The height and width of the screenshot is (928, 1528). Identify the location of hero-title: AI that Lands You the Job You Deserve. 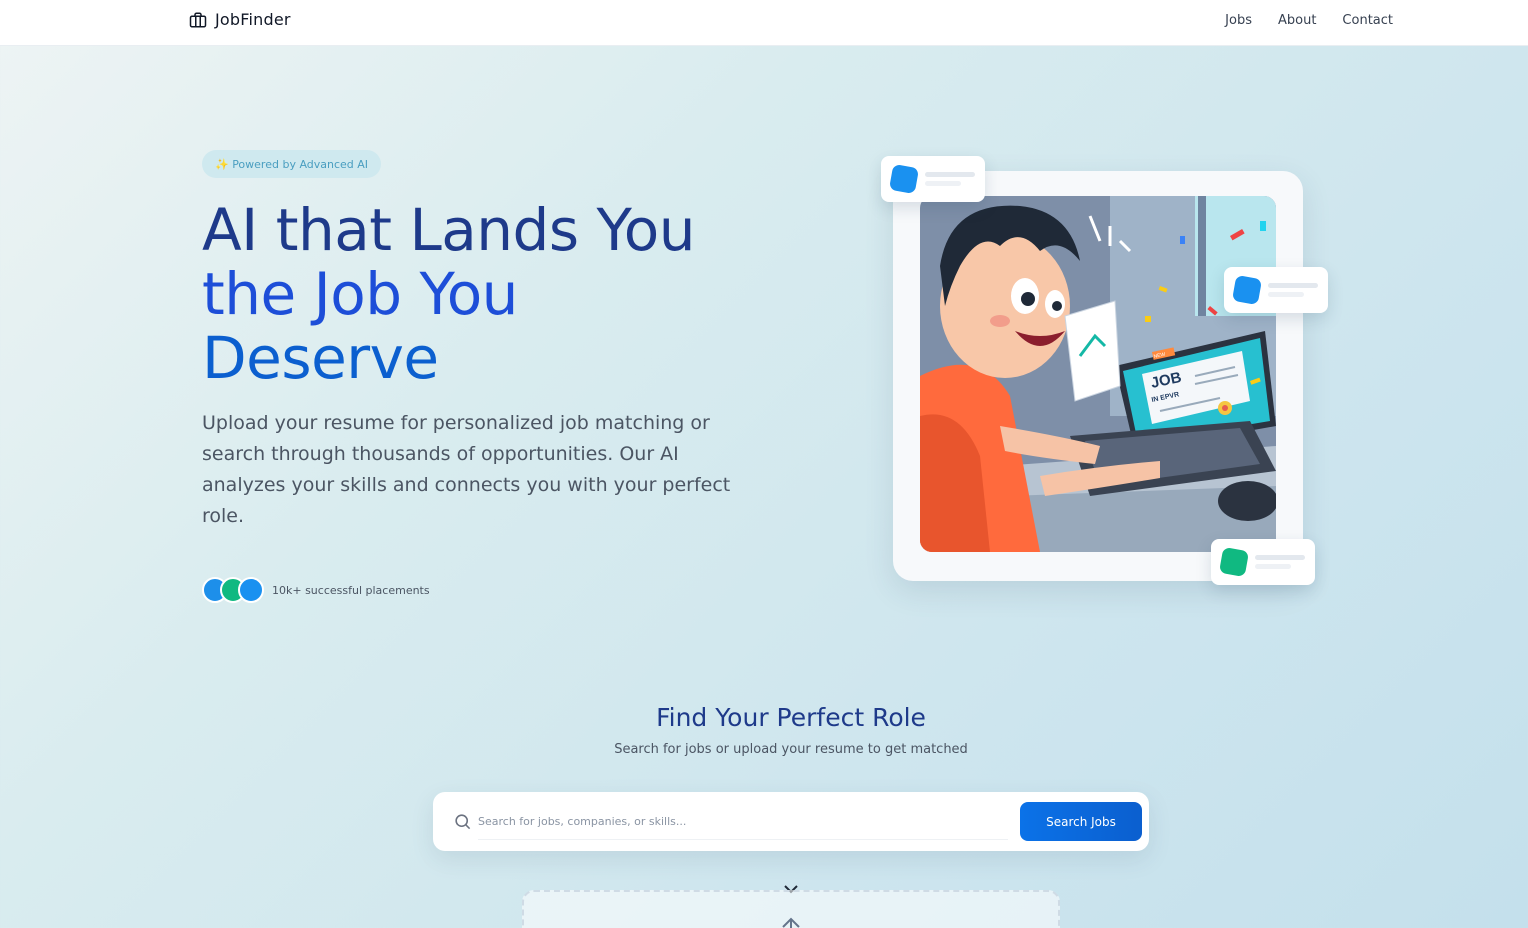
(482, 294).